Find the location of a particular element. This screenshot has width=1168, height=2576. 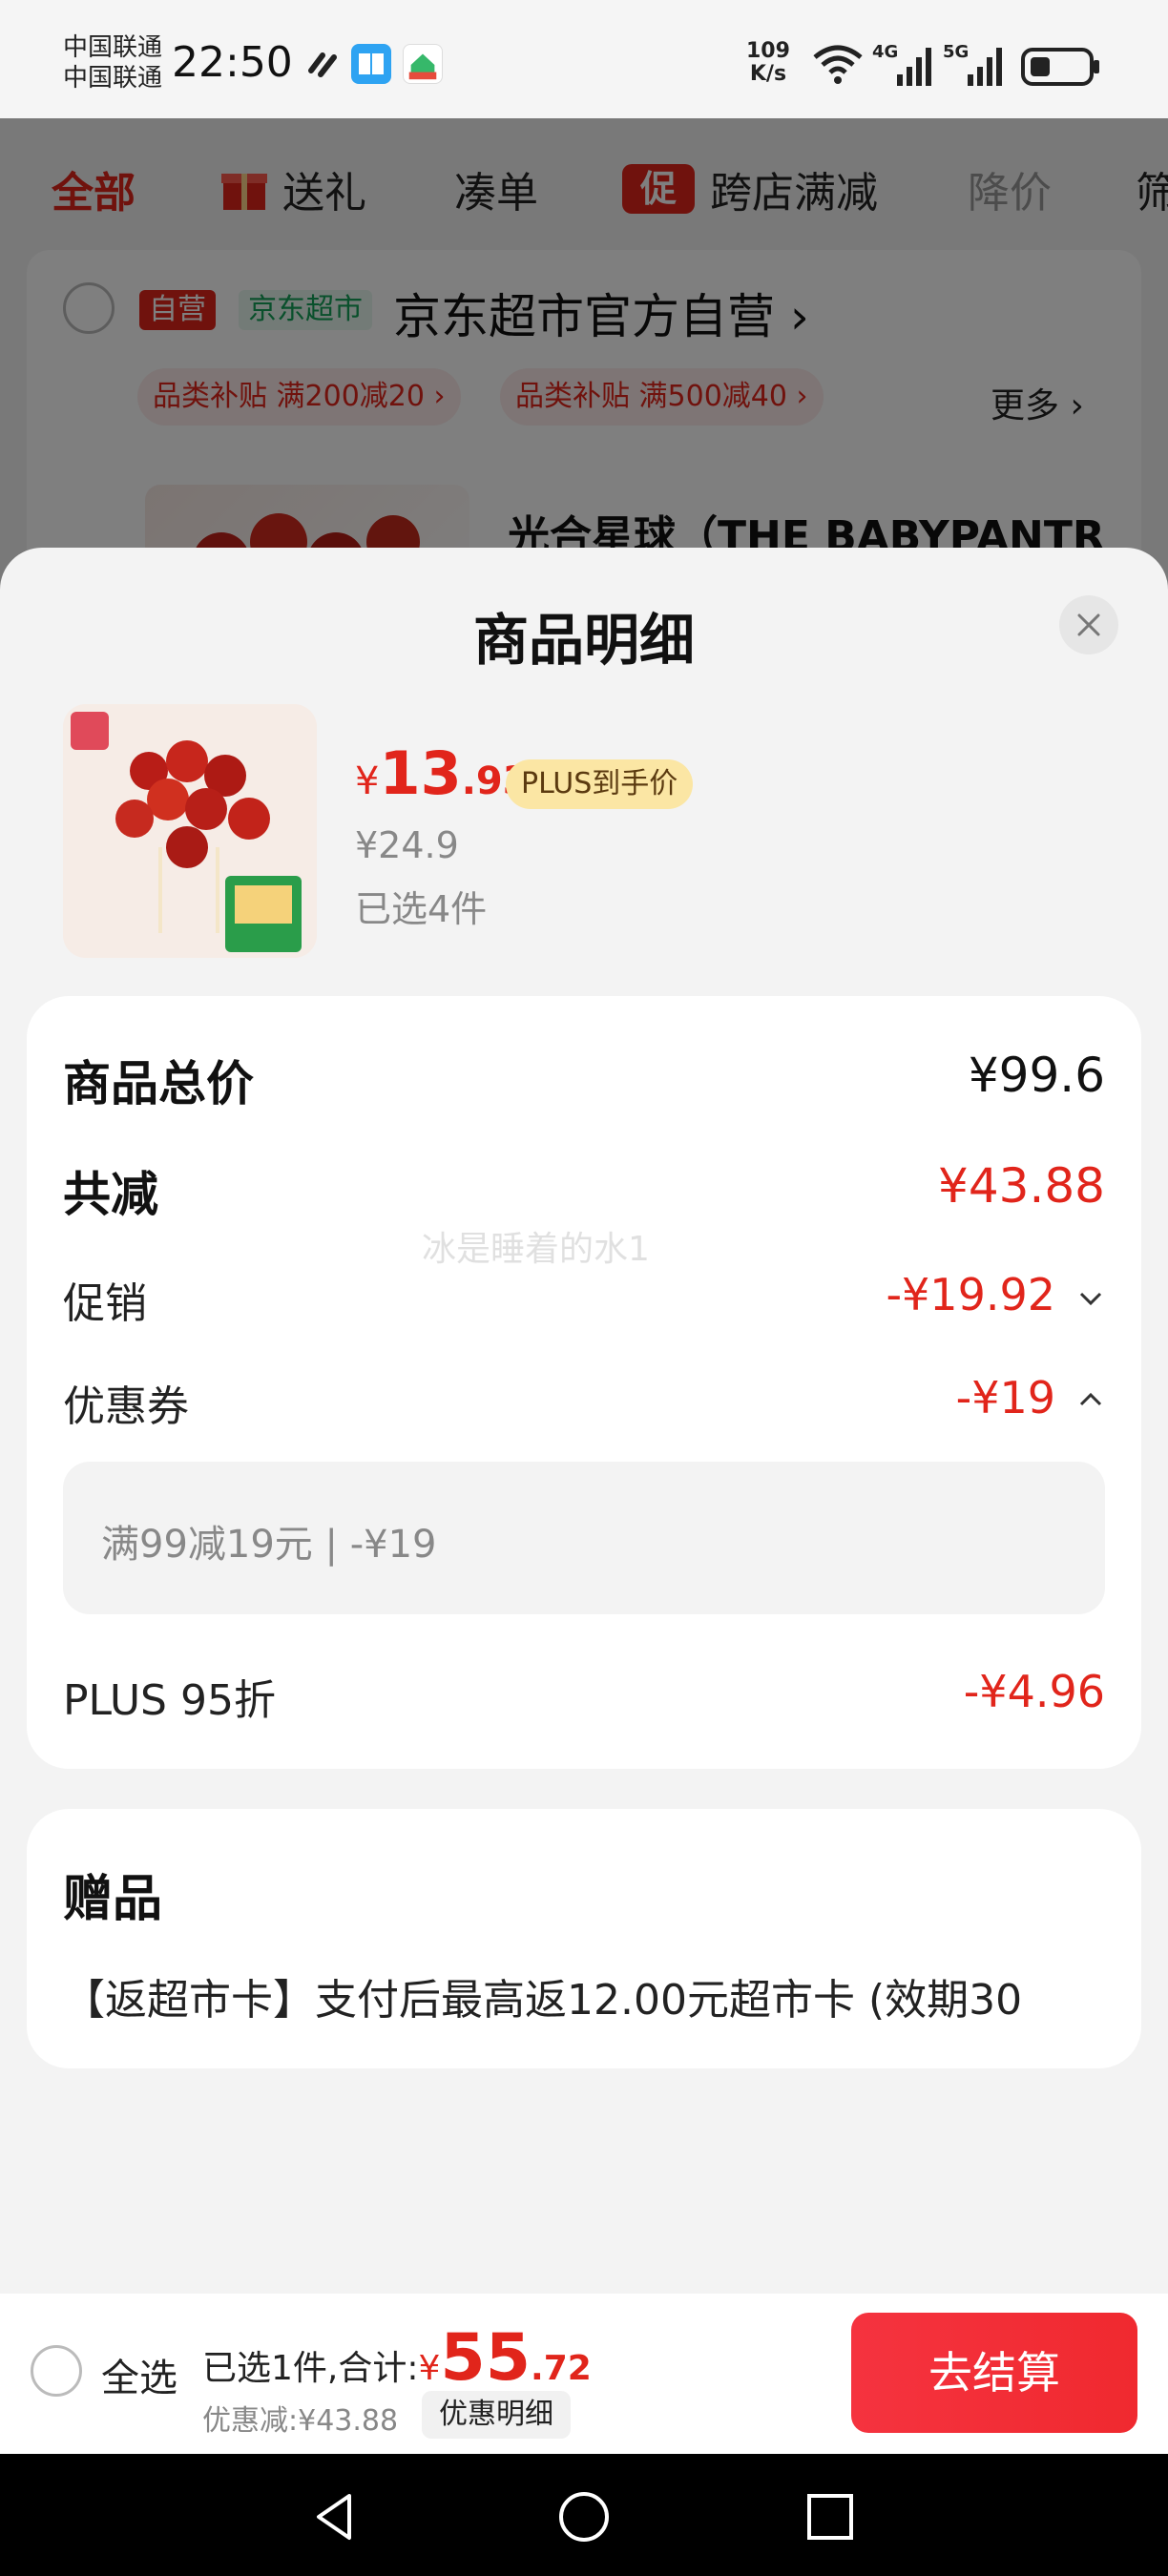

net-speed: 109 K/s is located at coordinates (768, 63).